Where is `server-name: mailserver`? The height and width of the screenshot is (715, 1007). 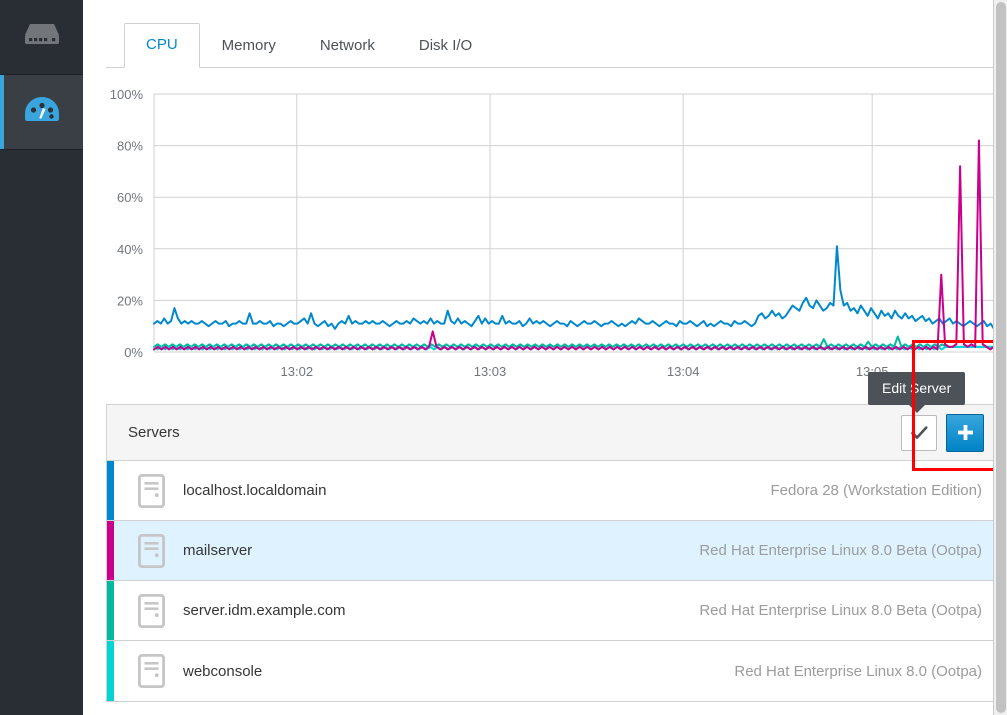 server-name: mailserver is located at coordinates (218, 550).